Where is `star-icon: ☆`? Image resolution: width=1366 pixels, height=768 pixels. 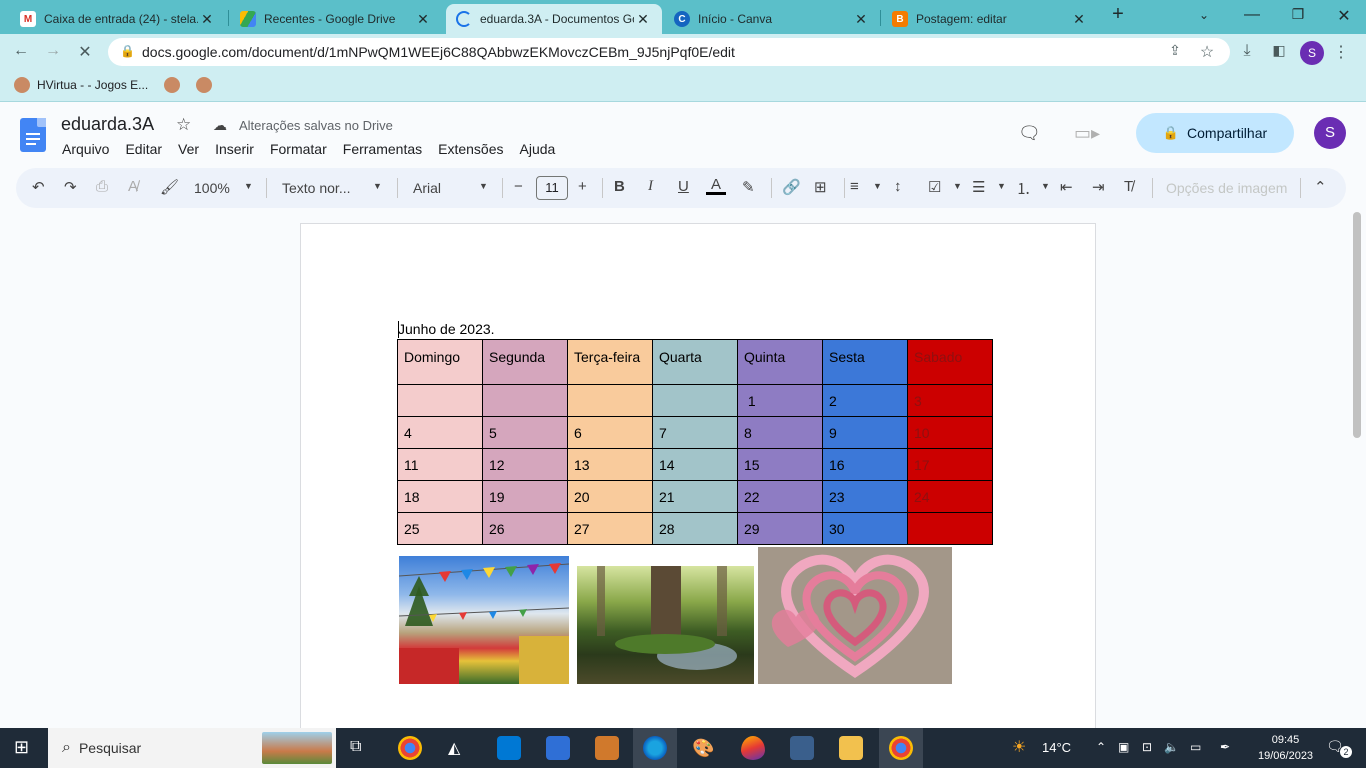 star-icon: ☆ is located at coordinates (183, 125).